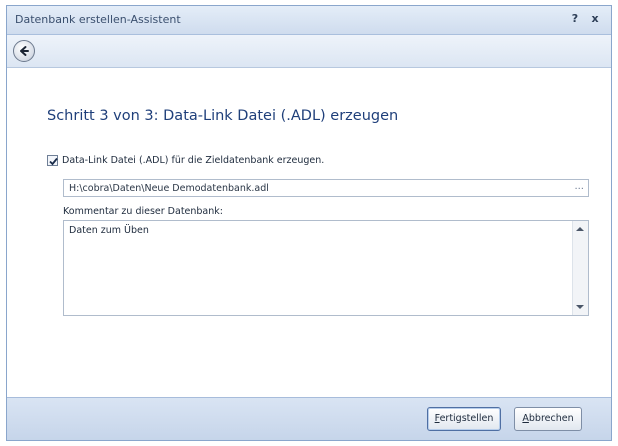  I want to click on close-button: x, so click(595, 19).